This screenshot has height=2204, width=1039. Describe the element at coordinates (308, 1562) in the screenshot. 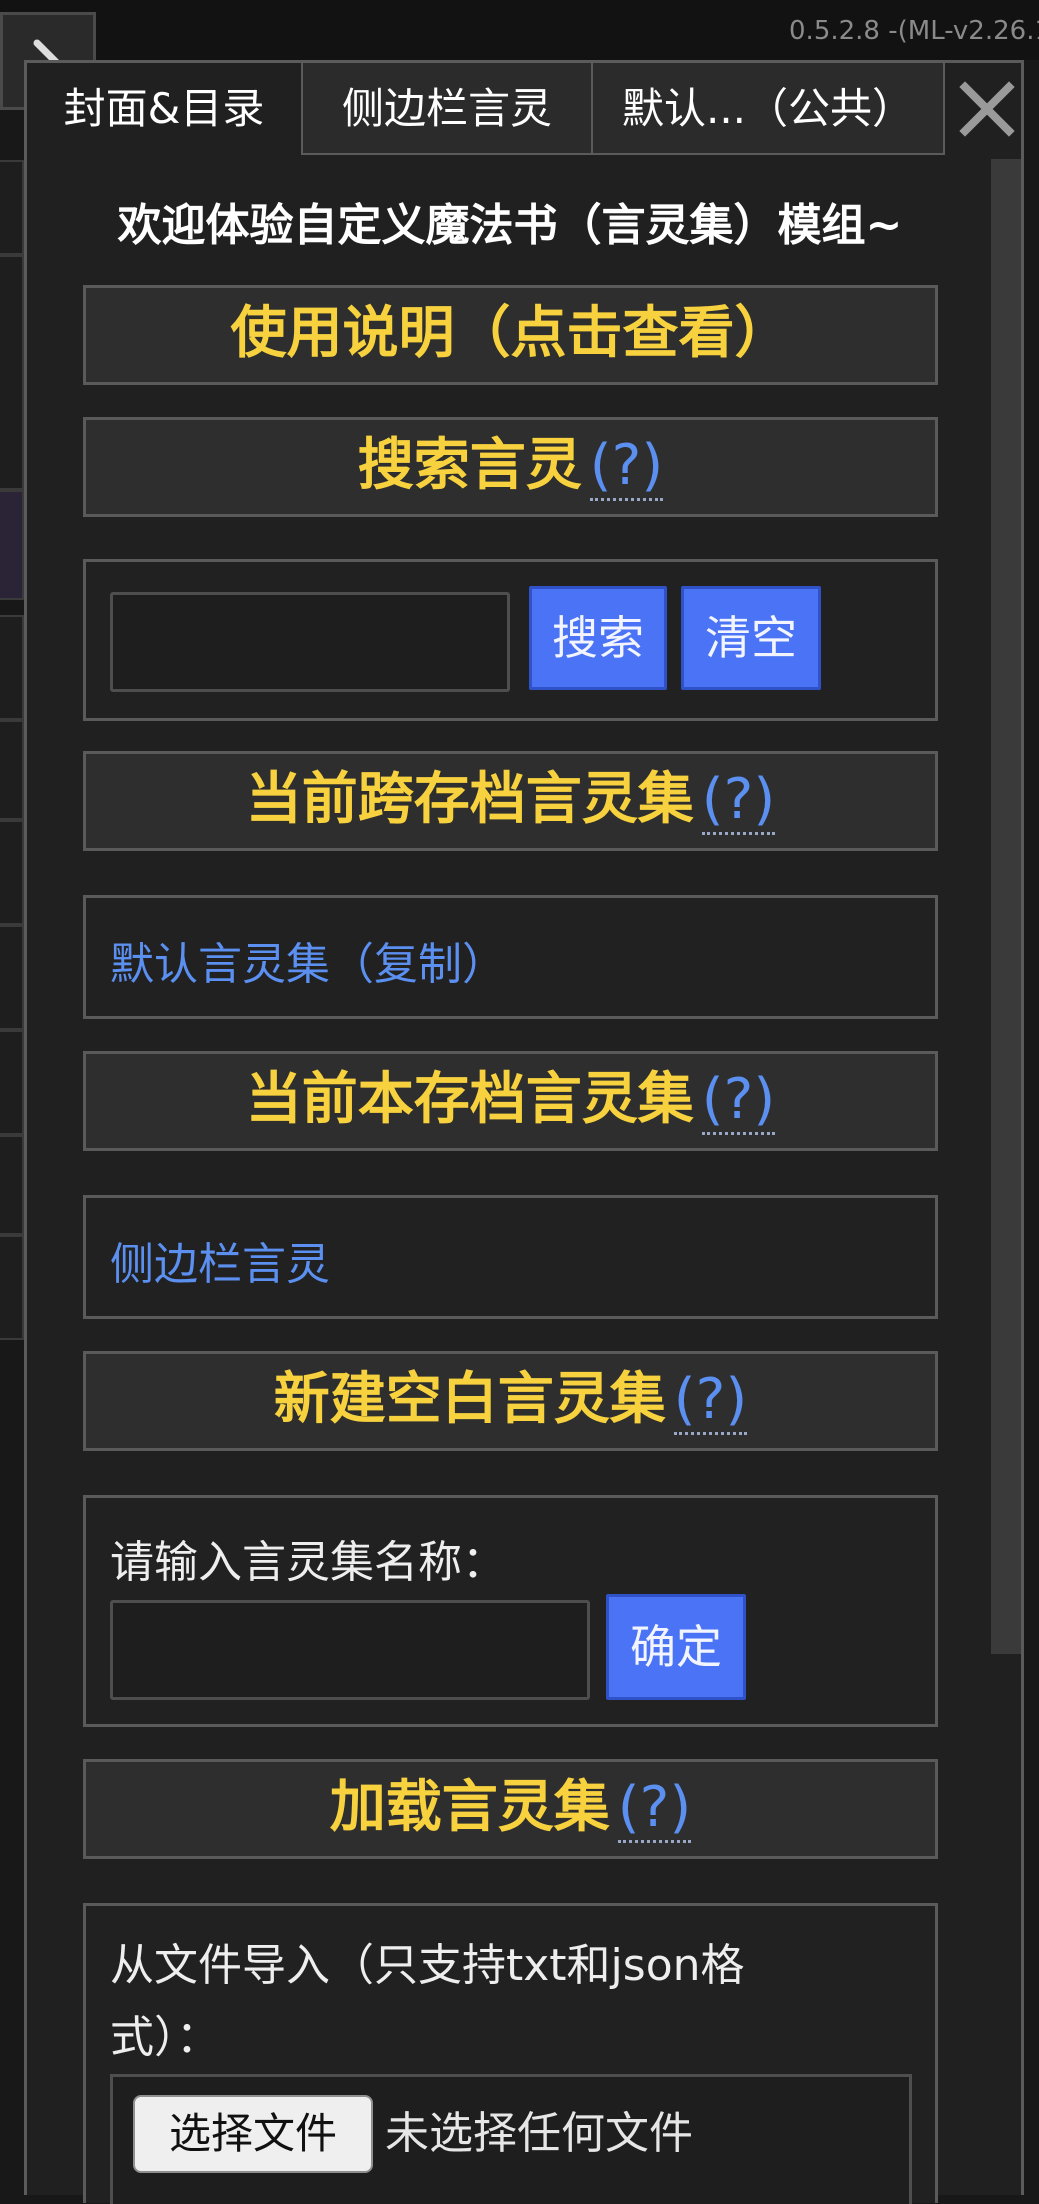

I see `set-name-prompt: 请输入言灵集名称：` at that location.